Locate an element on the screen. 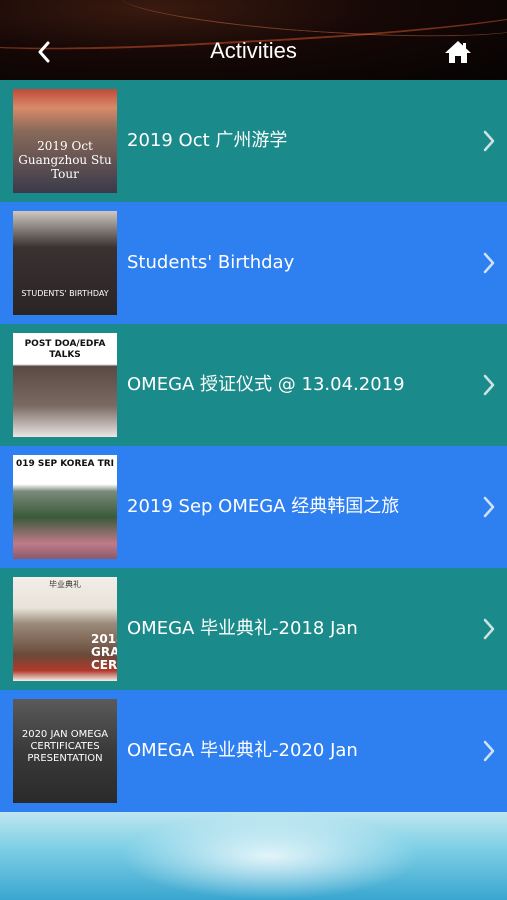 This screenshot has height=900, width=507. activity-title: 2019 Oct 广州游学 is located at coordinates (207, 140).